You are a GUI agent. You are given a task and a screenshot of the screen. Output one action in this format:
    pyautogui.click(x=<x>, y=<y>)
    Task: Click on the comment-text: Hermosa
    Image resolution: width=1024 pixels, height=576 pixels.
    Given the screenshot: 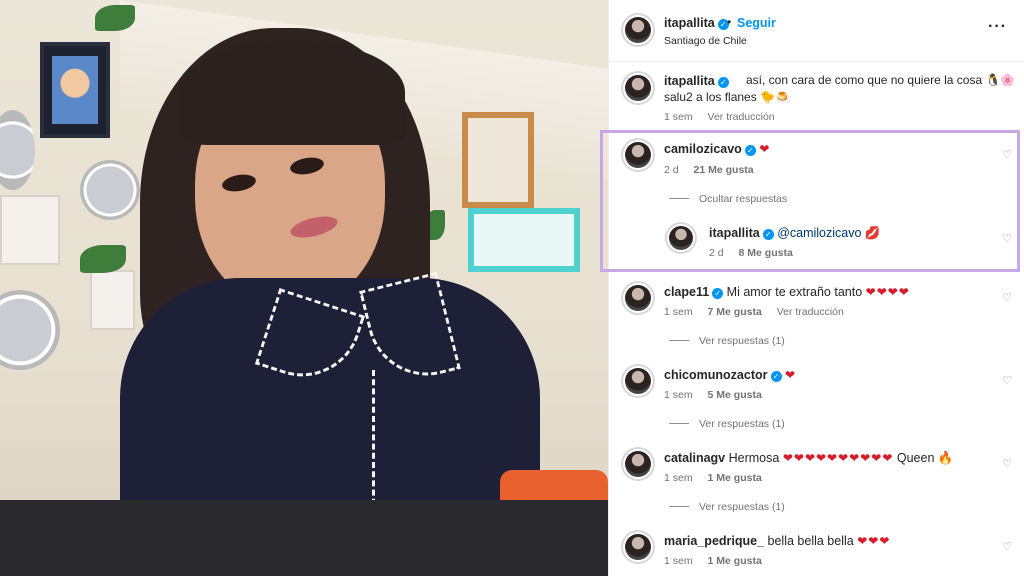 What is the action you would take?
    pyautogui.click(x=754, y=458)
    